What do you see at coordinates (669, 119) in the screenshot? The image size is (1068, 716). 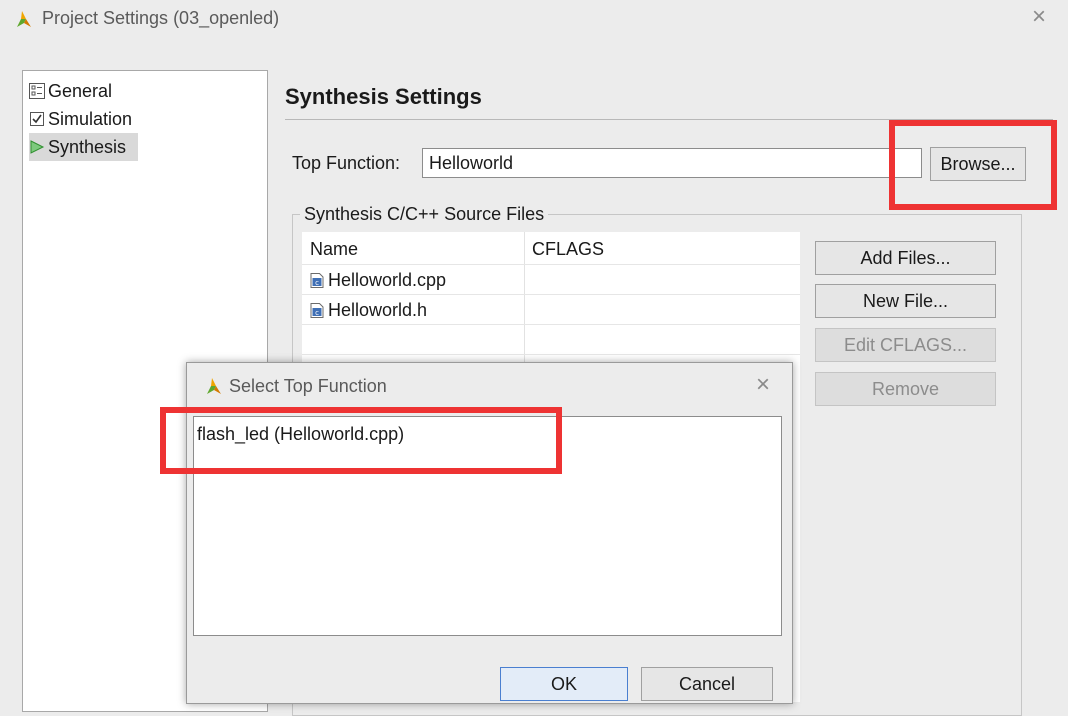 I see `title-divider` at bounding box center [669, 119].